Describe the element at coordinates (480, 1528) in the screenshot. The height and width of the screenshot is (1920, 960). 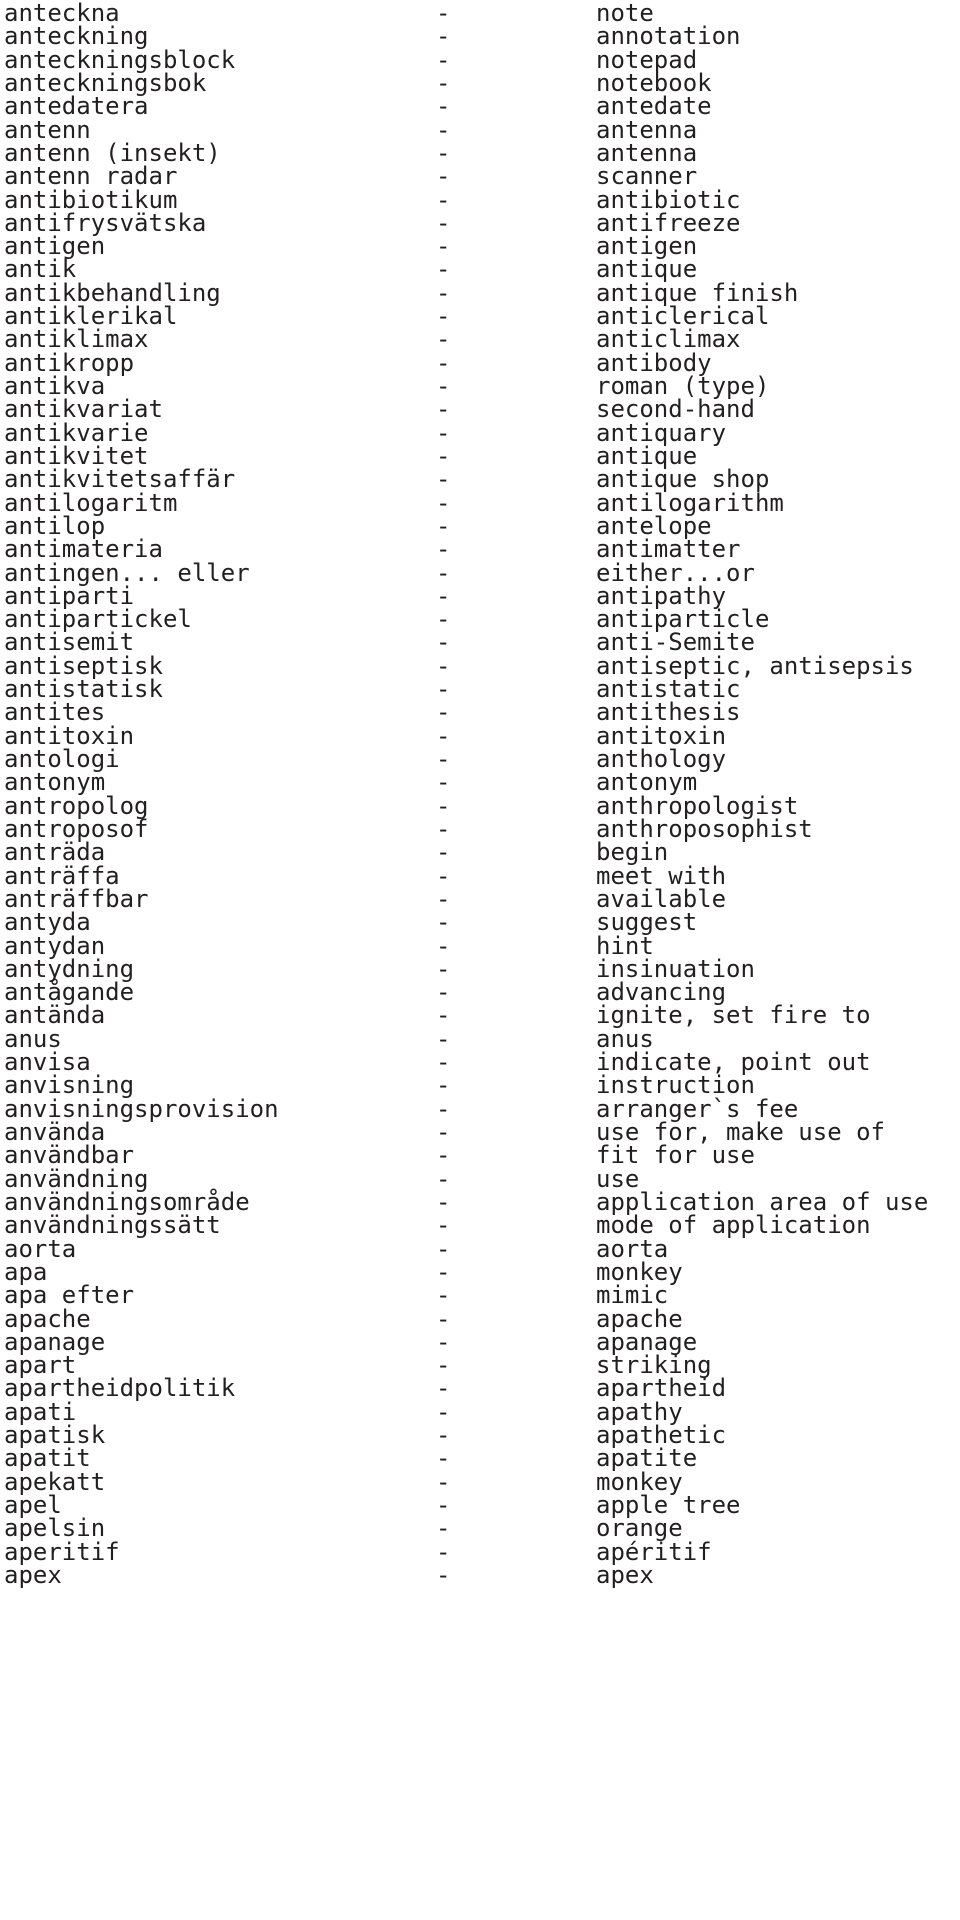
I see `dictionary-entry: apelsin - orange` at that location.